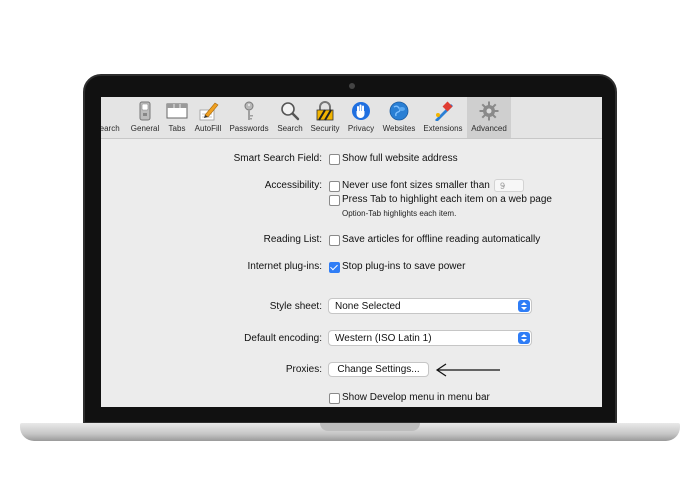  What do you see at coordinates (334, 267) in the screenshot?
I see `stop-plugins-checkbox` at bounding box center [334, 267].